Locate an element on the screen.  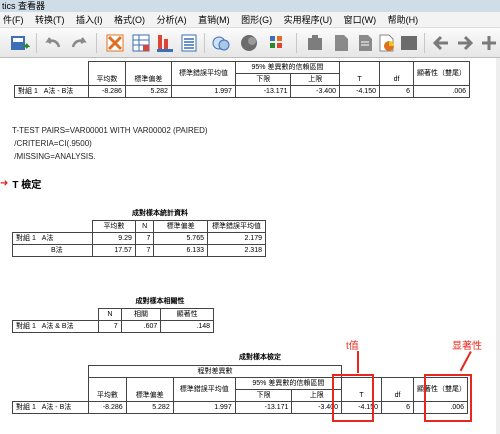
t-test-heading: ➜ T 檢定 is located at coordinates (20, 183).